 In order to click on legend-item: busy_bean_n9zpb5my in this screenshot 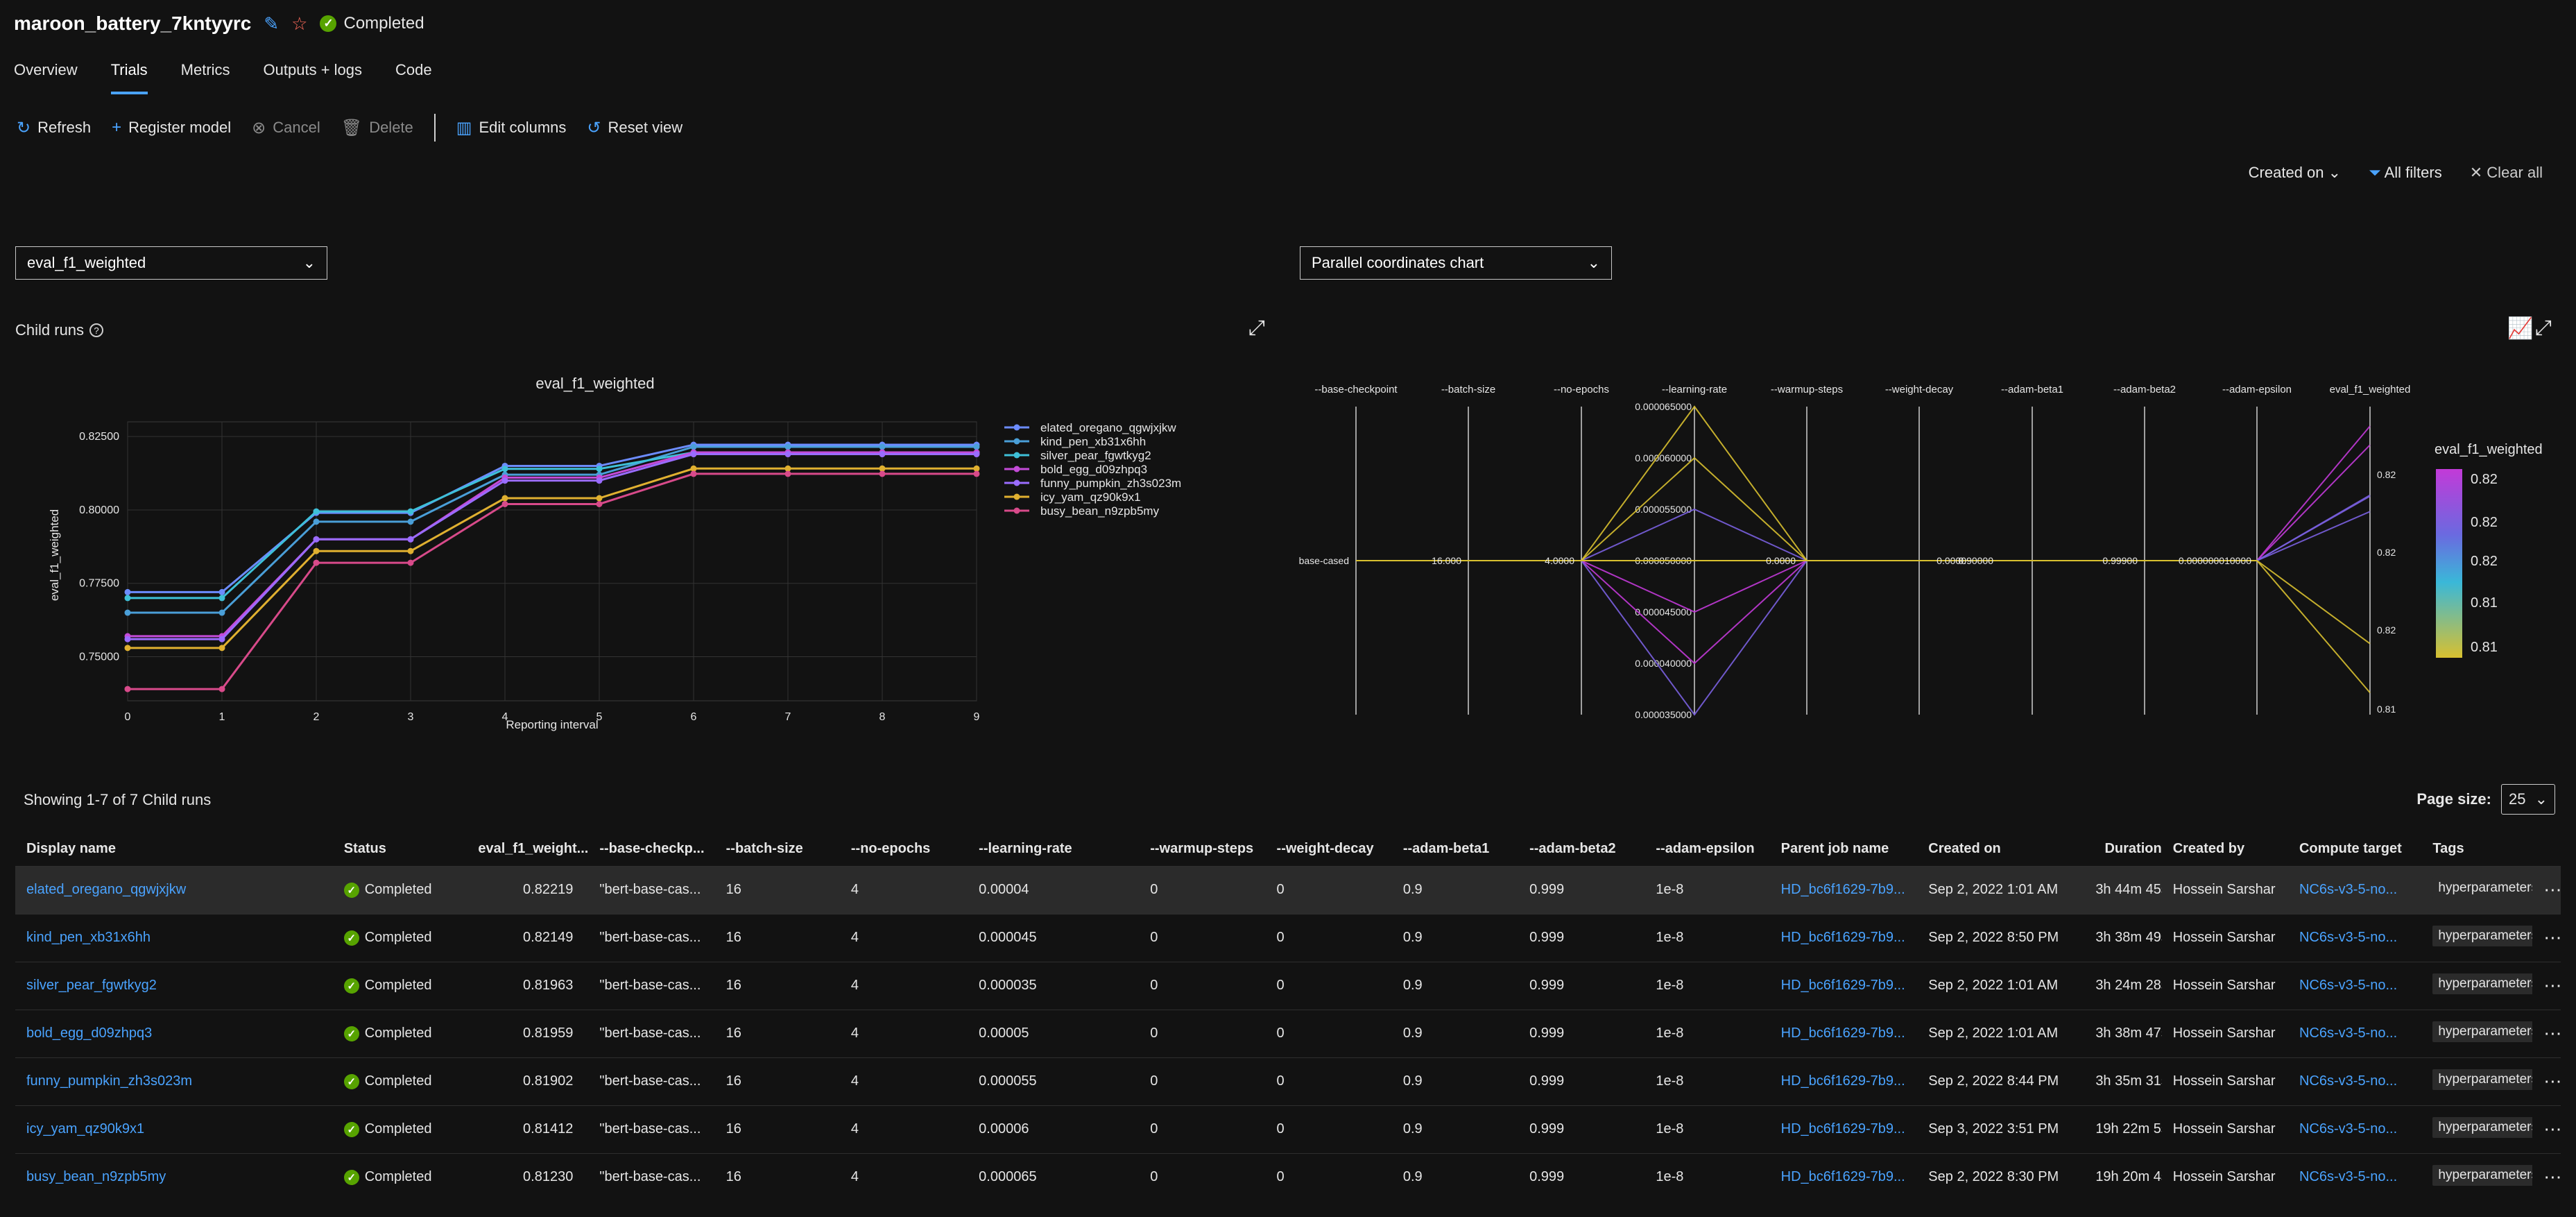, I will do `click(1100, 511)`.